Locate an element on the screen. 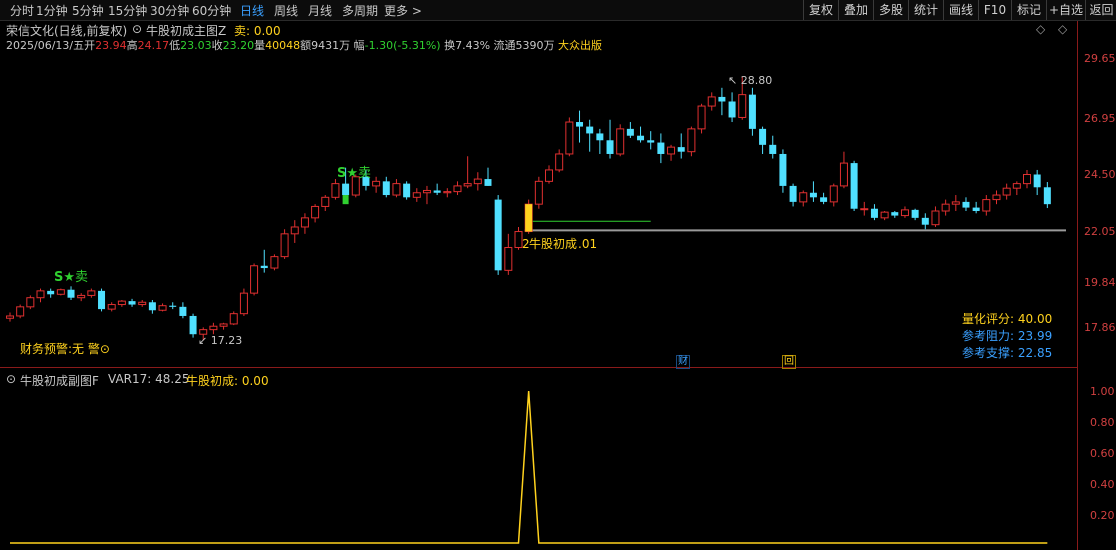  back-button: 返回 is located at coordinates (1100, 10).